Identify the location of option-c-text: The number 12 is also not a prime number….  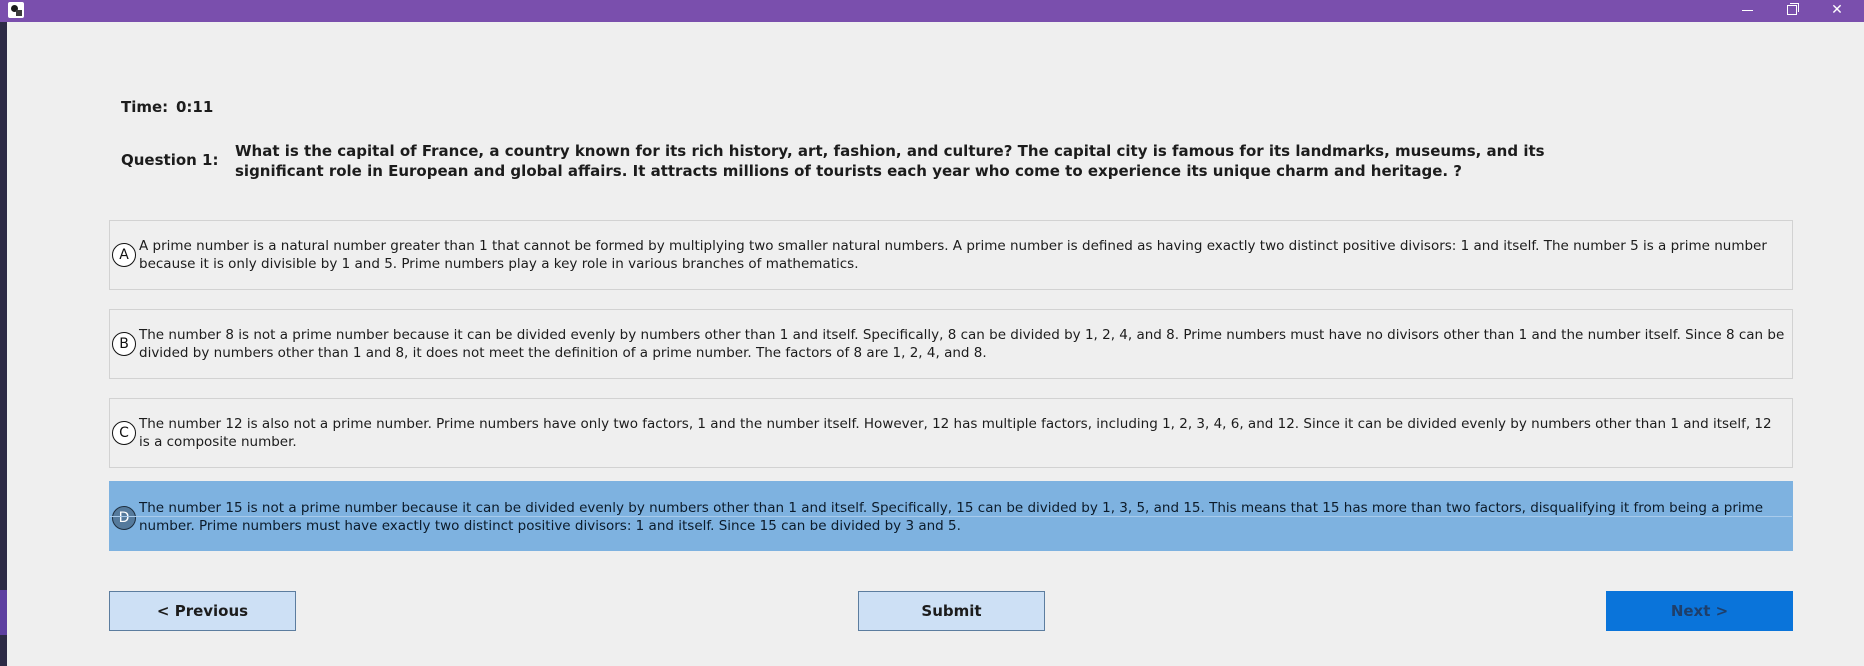
(955, 433).